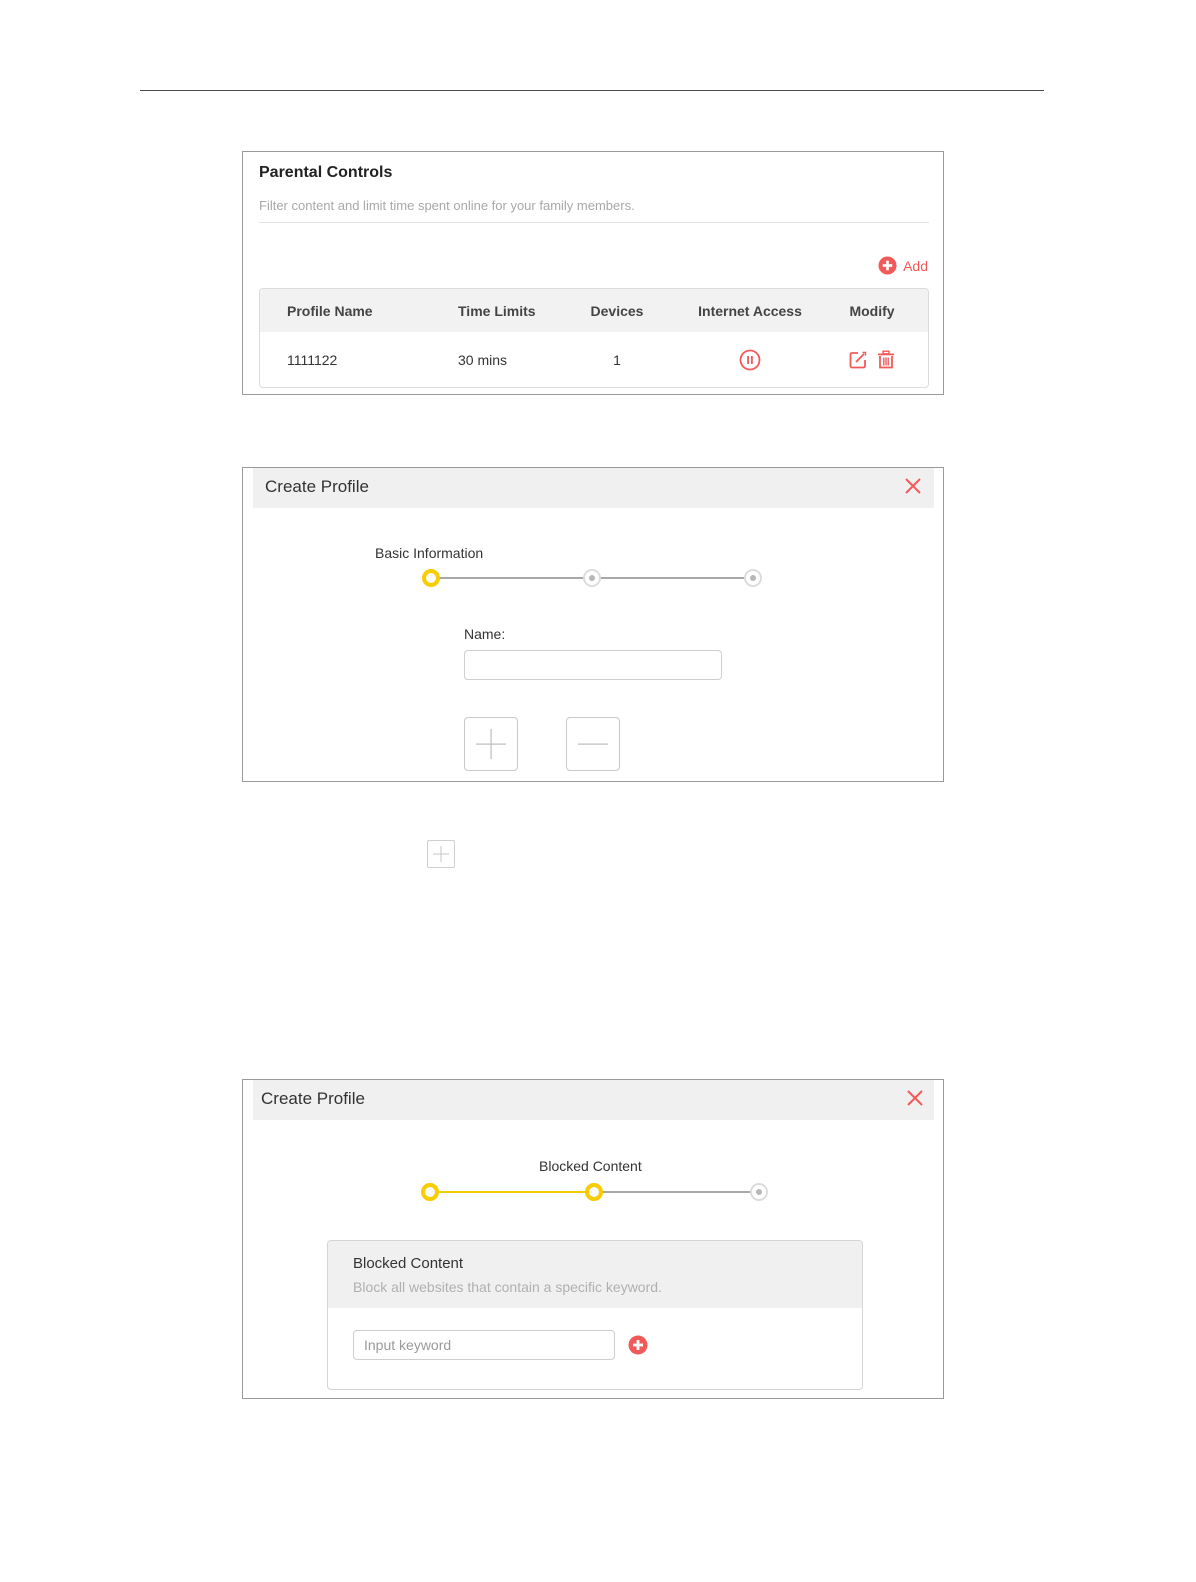  Describe the element at coordinates (312, 359) in the screenshot. I see `profile-name-cell: 1111122` at that location.